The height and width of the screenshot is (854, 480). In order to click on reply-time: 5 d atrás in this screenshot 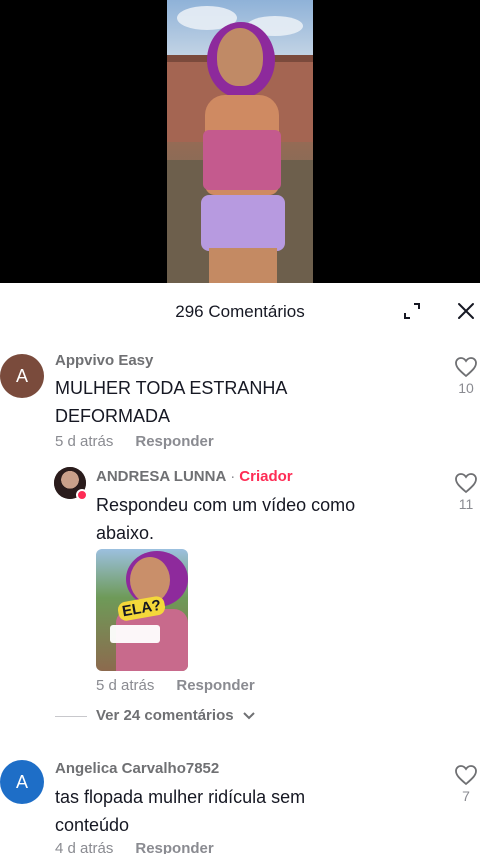, I will do `click(125, 685)`.